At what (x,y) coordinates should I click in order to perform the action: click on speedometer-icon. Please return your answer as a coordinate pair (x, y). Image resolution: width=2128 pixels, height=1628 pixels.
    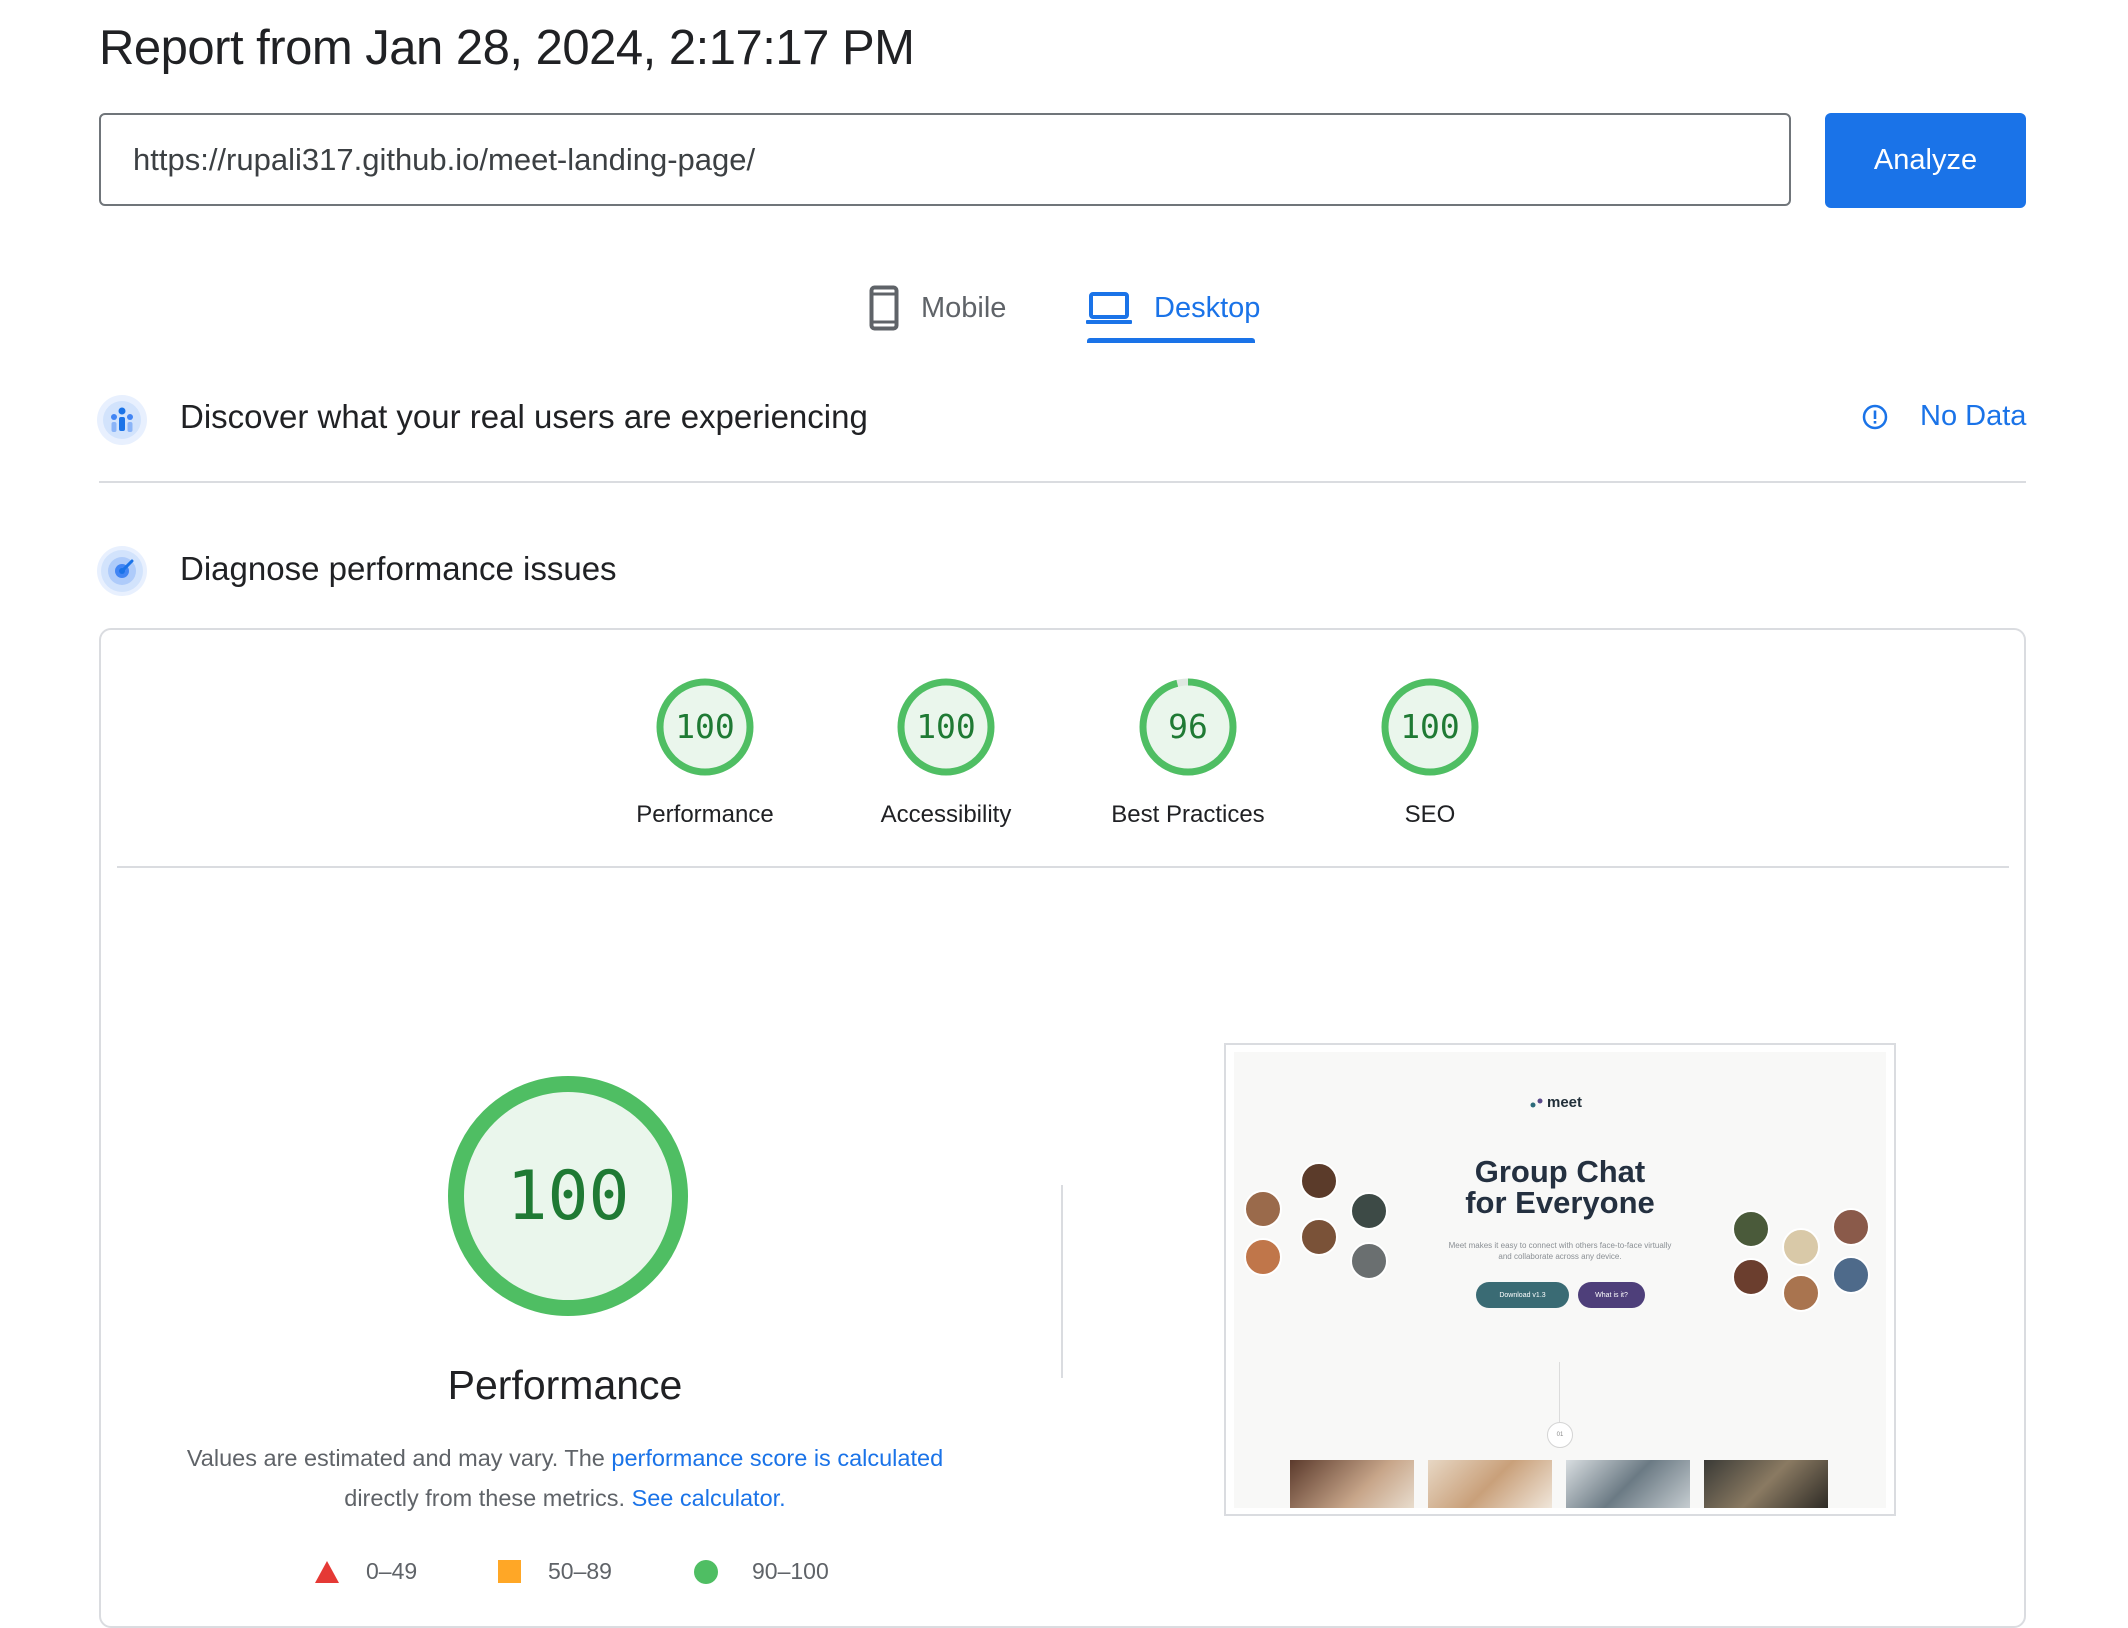
    Looking at the image, I should click on (122, 571).